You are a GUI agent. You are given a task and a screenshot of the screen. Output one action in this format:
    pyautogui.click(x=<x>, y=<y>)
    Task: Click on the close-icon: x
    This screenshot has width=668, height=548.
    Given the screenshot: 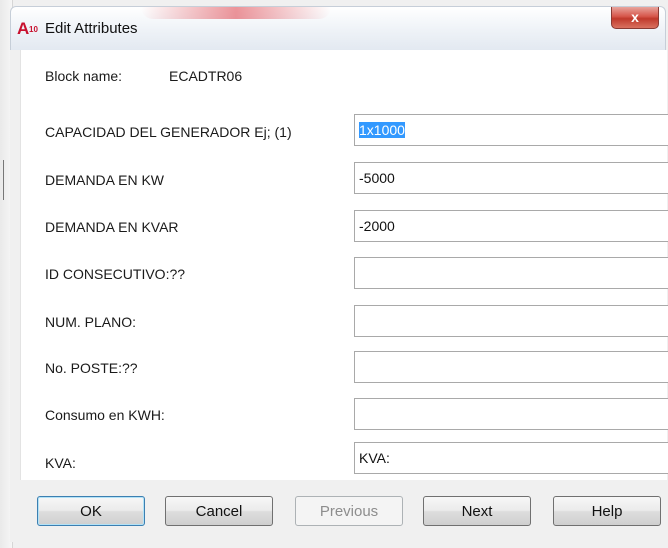 What is the action you would take?
    pyautogui.click(x=635, y=17)
    